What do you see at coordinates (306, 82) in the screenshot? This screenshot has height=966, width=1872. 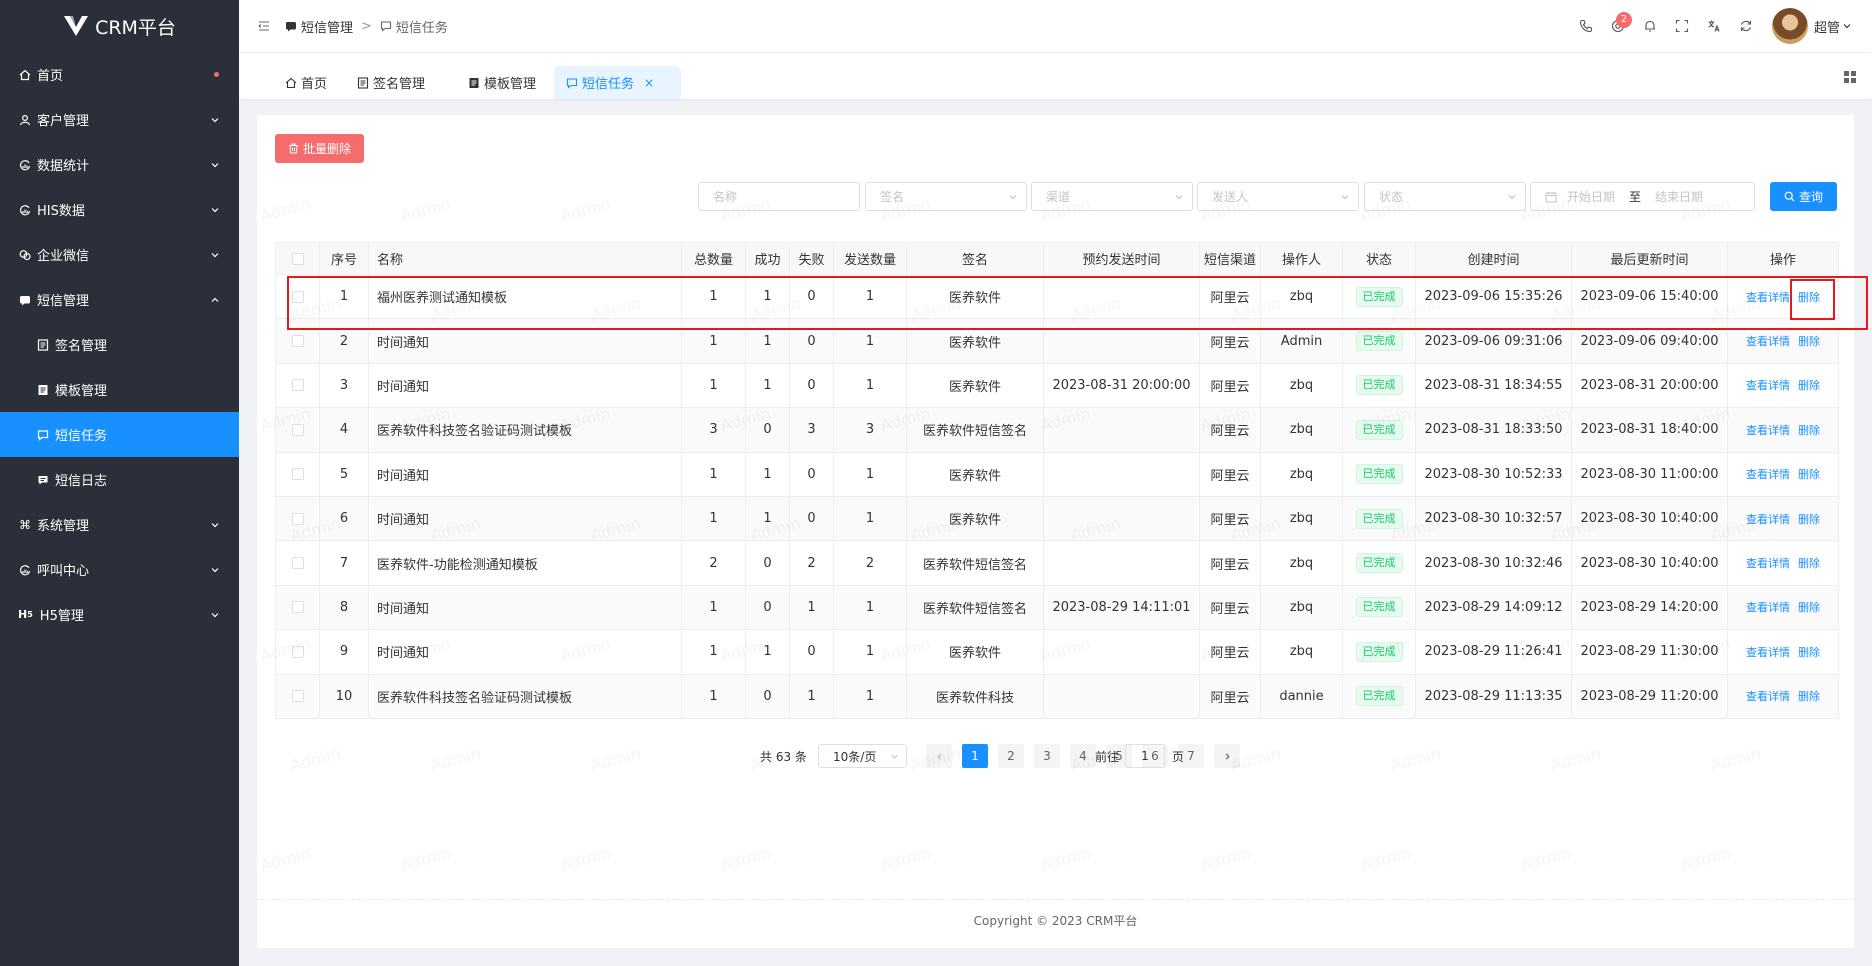 I see `tab-home: 首页` at bounding box center [306, 82].